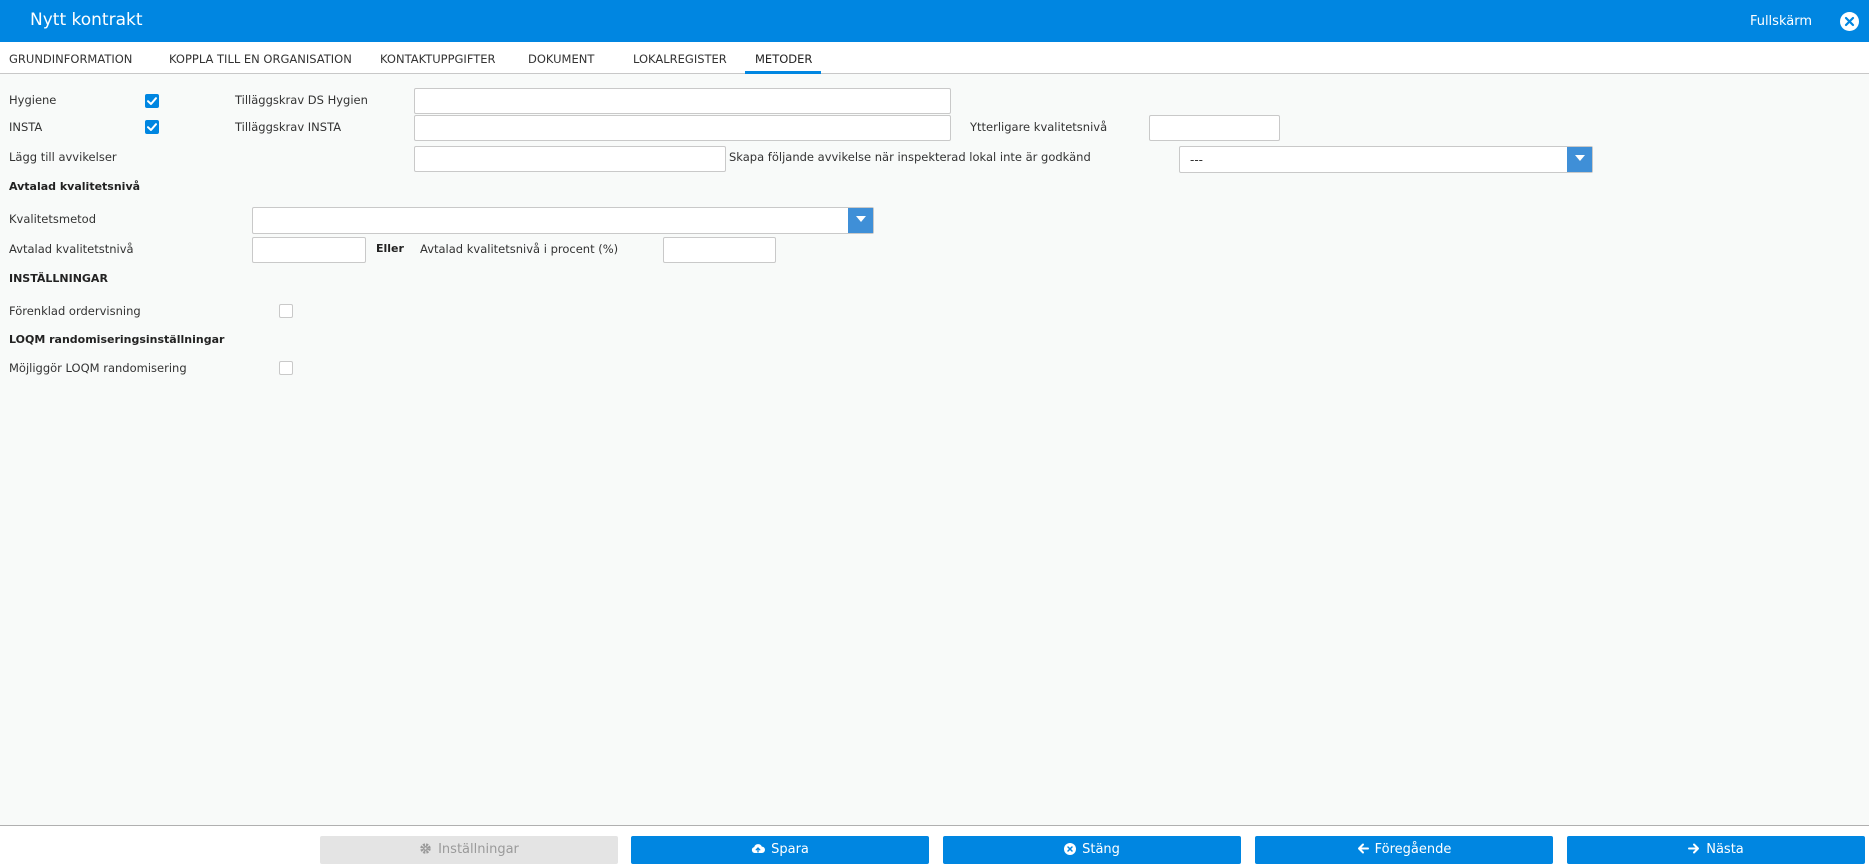 The width and height of the screenshot is (1869, 868). I want to click on lagg-till-label: Lägg till avvikelser, so click(63, 157).